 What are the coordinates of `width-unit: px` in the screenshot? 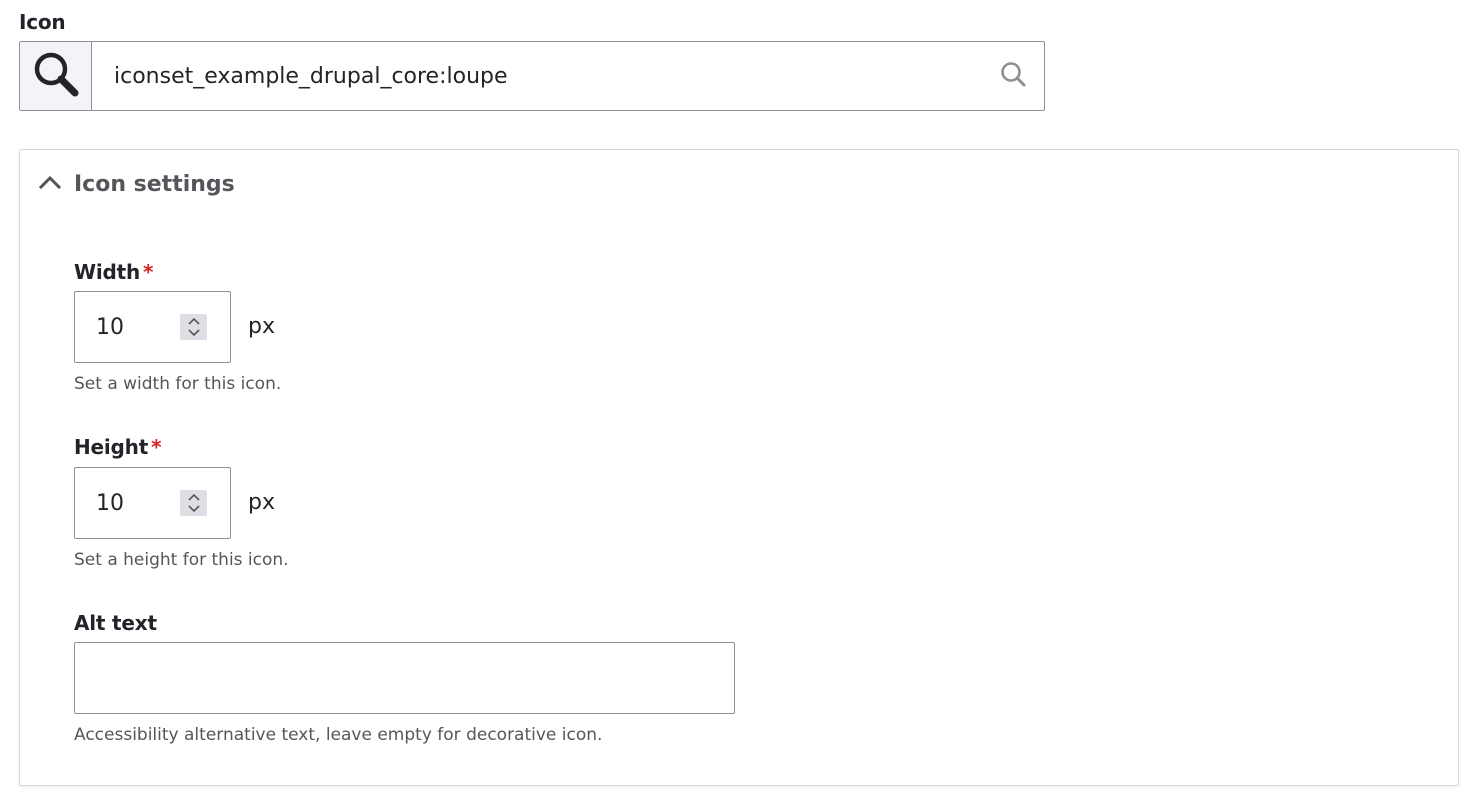 It's located at (261, 326).